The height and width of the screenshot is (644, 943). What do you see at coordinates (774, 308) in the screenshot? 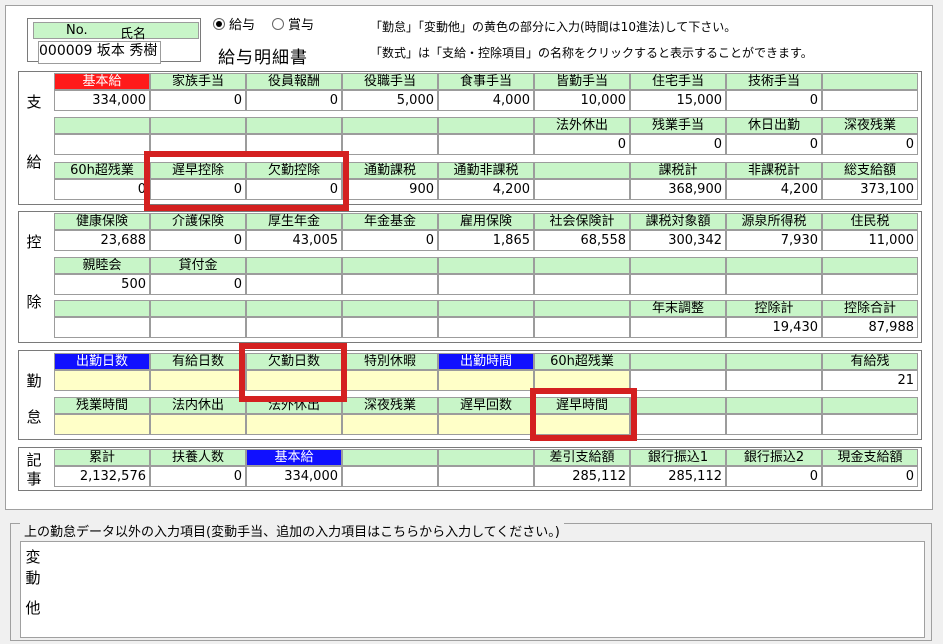
I see `koujo-rows-2-label-7: 控除計` at bounding box center [774, 308].